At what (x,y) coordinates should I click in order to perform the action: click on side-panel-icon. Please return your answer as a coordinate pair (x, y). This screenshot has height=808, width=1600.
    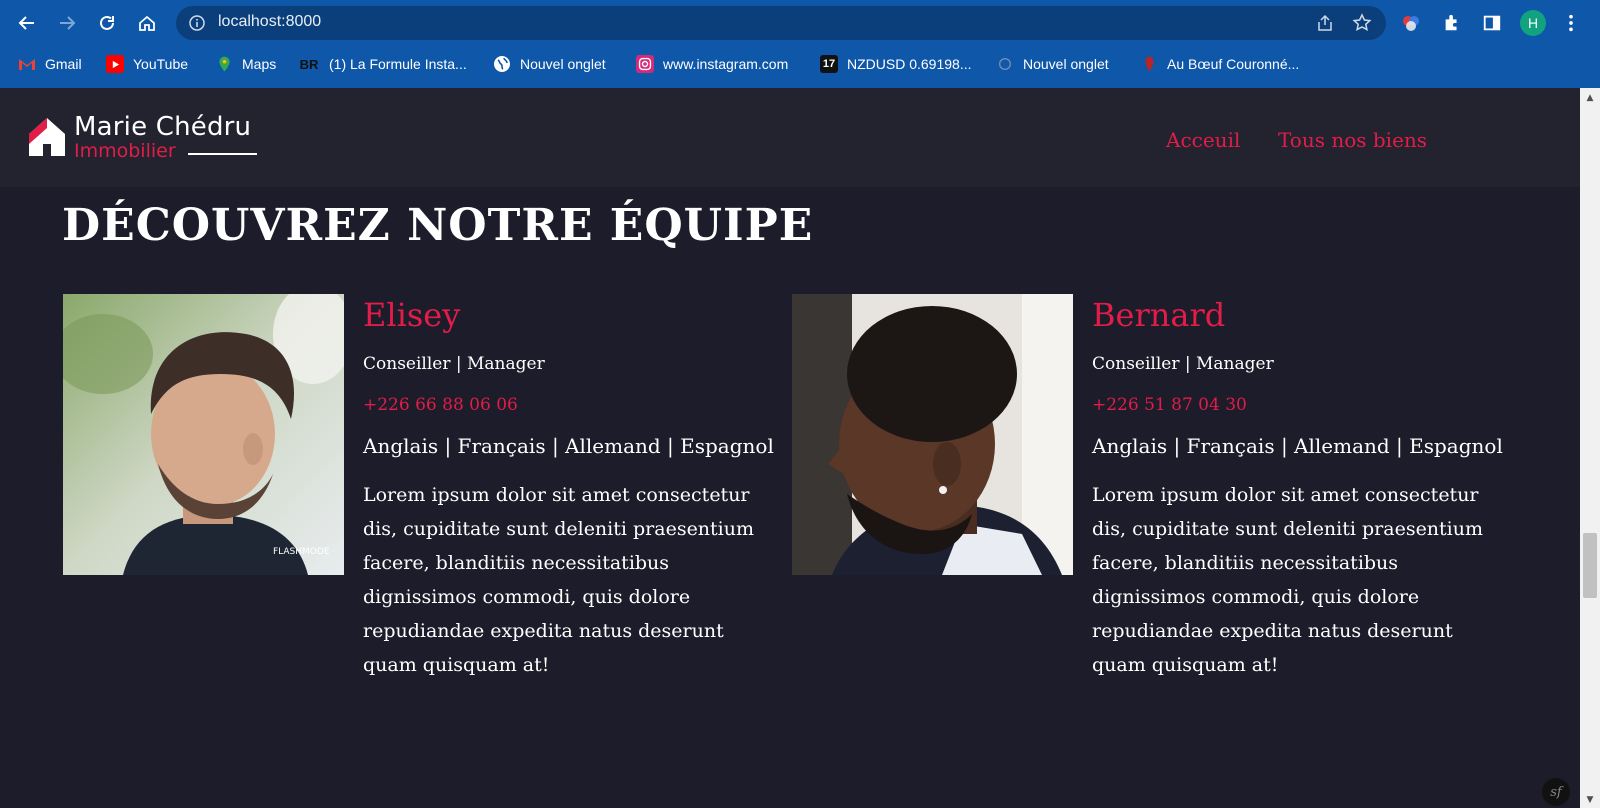
    Looking at the image, I should click on (1492, 23).